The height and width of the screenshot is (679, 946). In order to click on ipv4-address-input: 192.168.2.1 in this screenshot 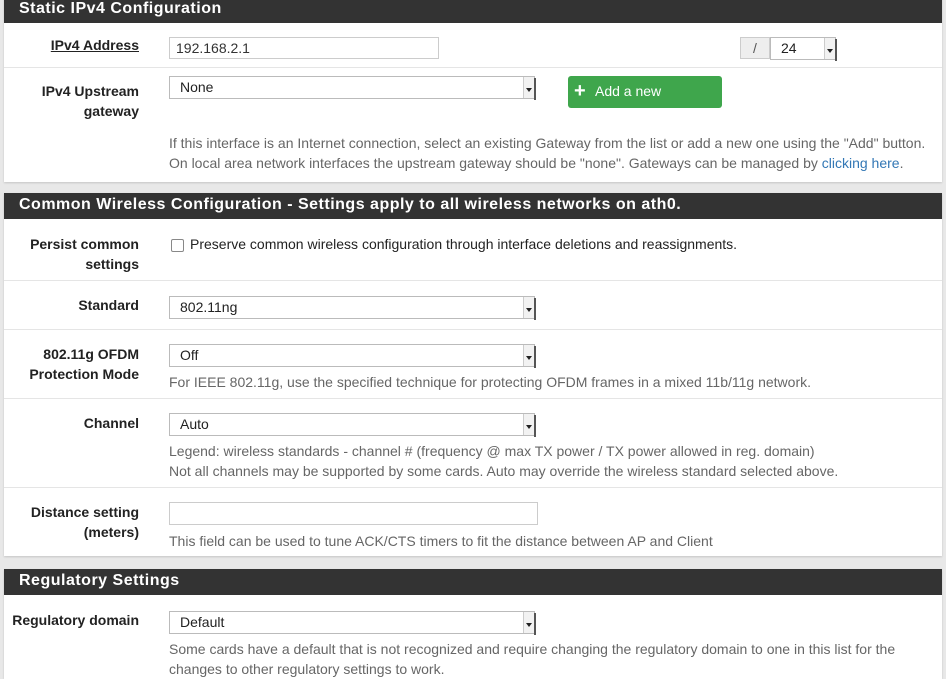, I will do `click(304, 48)`.